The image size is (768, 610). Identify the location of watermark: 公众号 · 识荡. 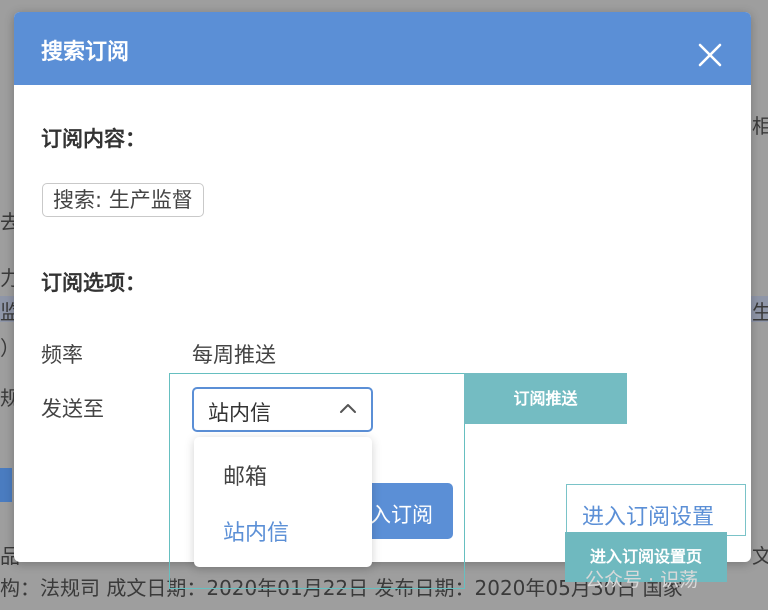
(642, 580).